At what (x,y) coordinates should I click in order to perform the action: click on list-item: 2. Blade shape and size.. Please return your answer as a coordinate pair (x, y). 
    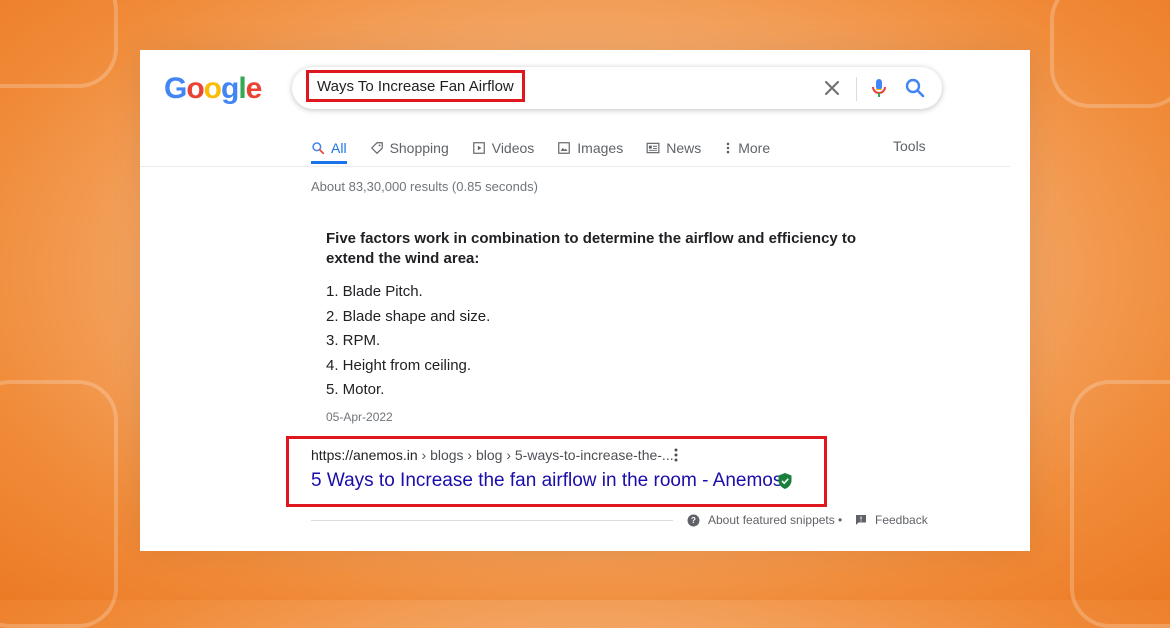
    Looking at the image, I should click on (408, 316).